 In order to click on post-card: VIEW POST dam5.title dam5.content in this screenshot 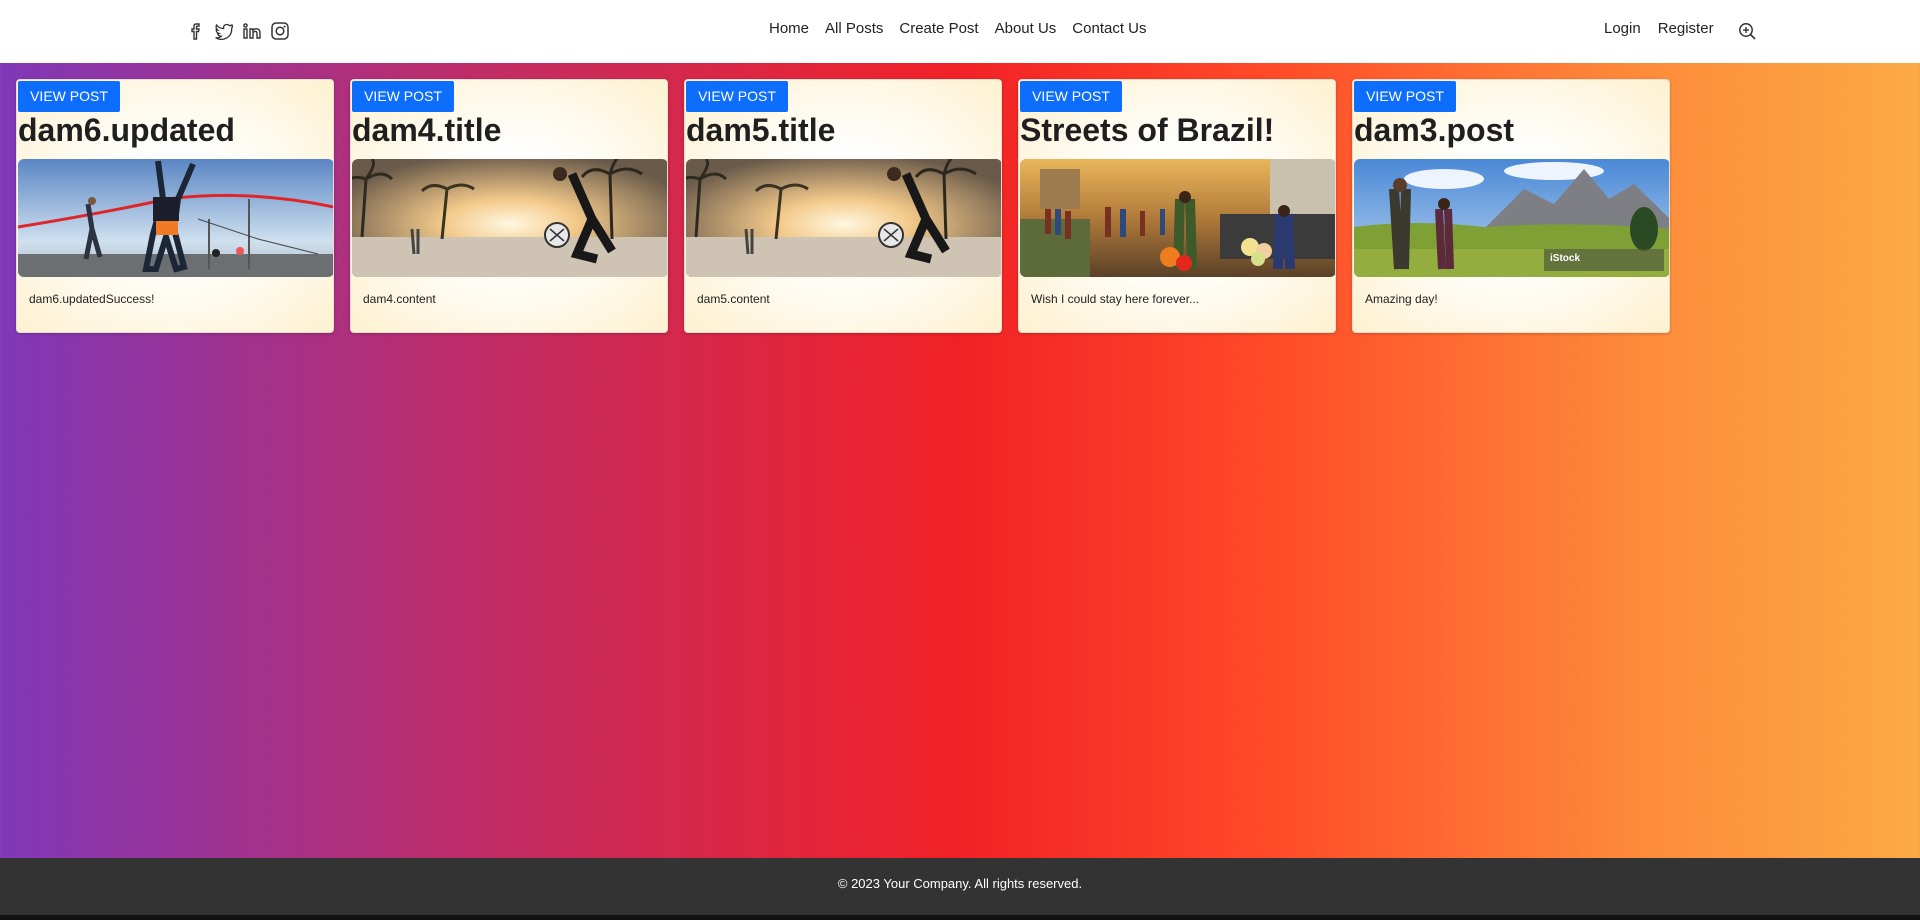, I will do `click(843, 206)`.